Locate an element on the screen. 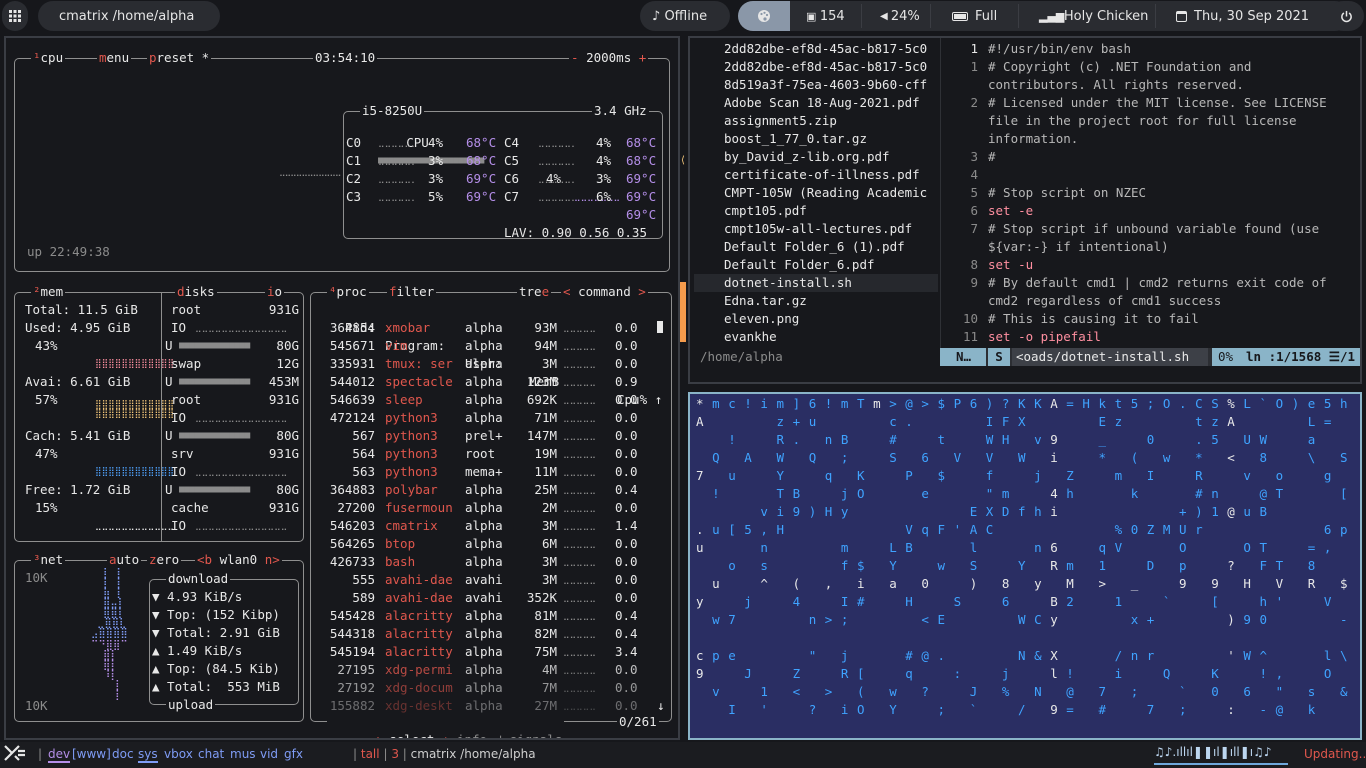  table-row: 472124 python3 alpha 71M ⣀⣀⣀⣀⣀ 0.0 is located at coordinates (483, 418).